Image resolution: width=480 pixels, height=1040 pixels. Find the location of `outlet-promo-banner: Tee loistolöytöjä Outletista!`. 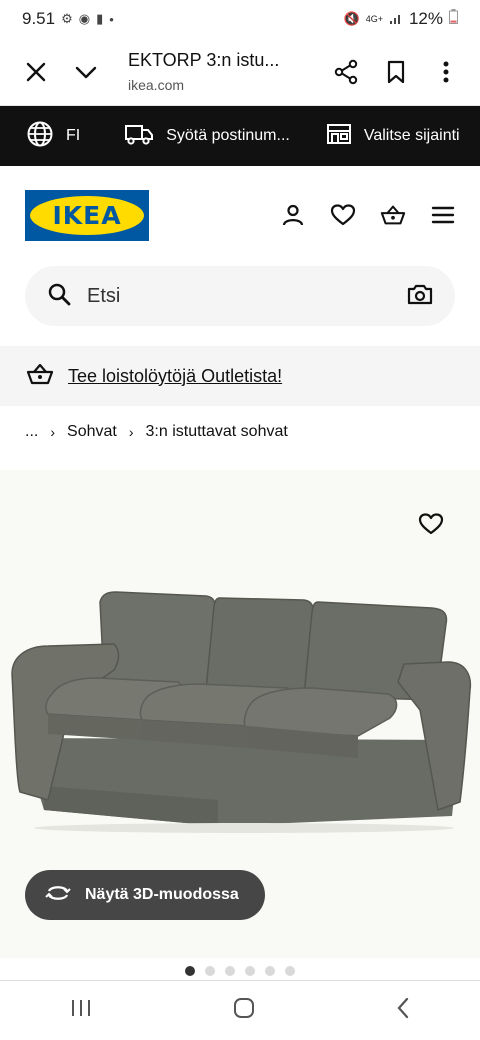

outlet-promo-banner: Tee loistolöytöjä Outletista! is located at coordinates (240, 376).